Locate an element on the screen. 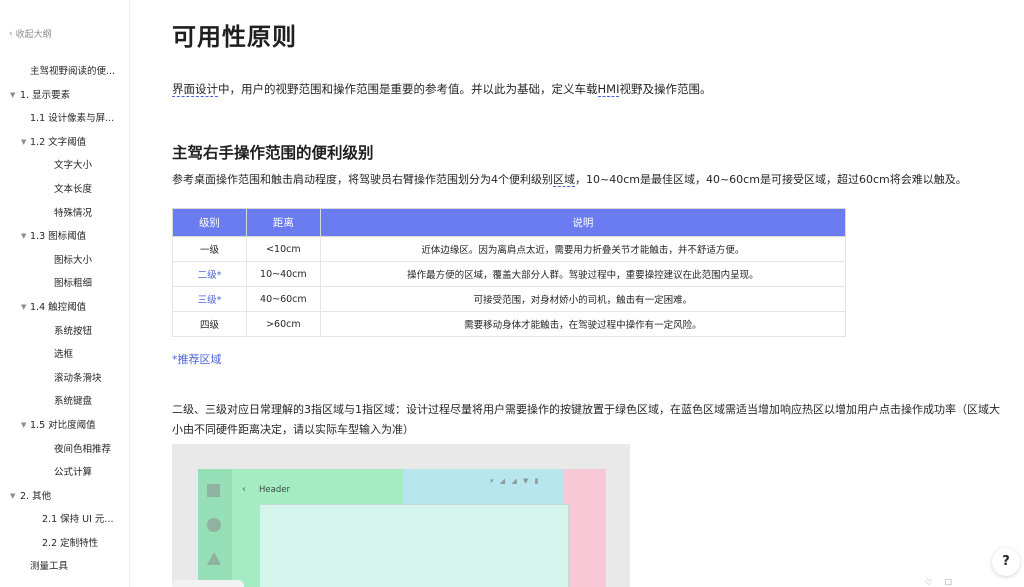 The height and width of the screenshot is (587, 1024). figure-header-label: Header is located at coordinates (274, 490).